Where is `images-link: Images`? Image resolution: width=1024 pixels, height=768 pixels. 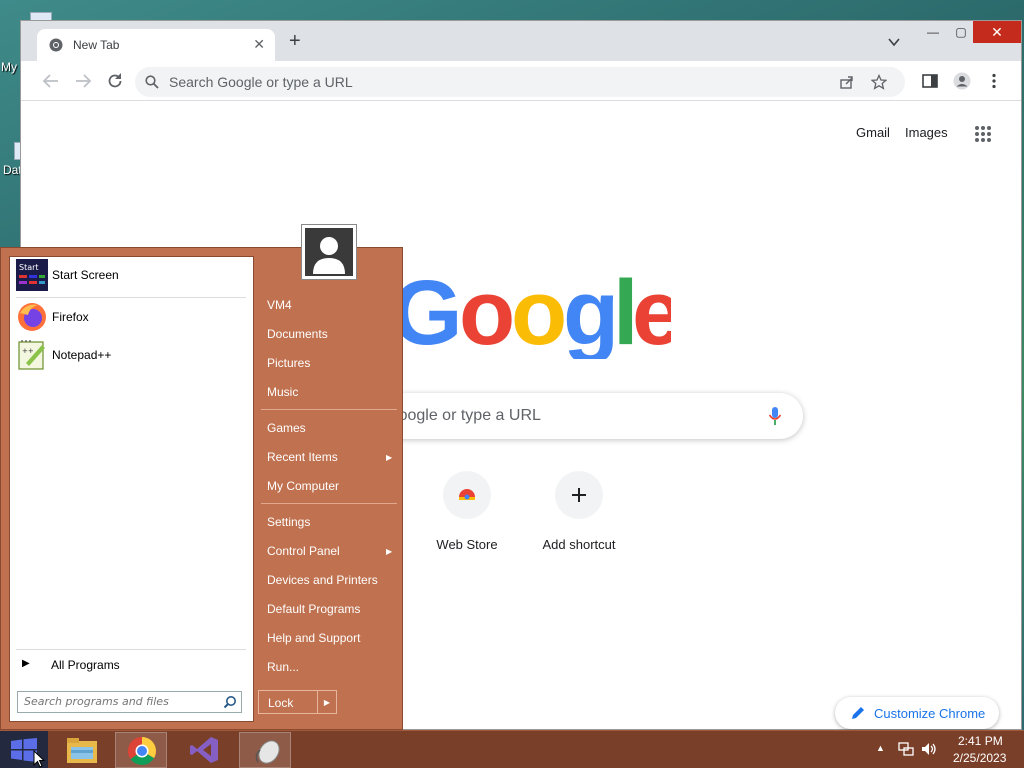
images-link: Images is located at coordinates (926, 132).